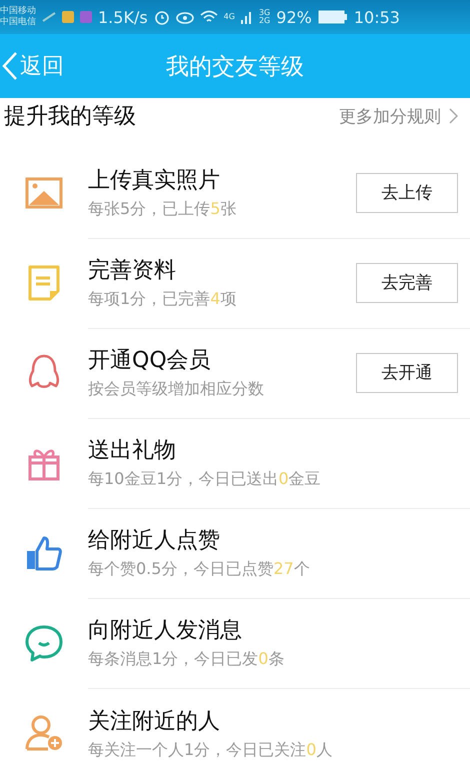 The height and width of the screenshot is (784, 470). What do you see at coordinates (123, 17) in the screenshot?
I see `network-speed: 1.5K/s` at bounding box center [123, 17].